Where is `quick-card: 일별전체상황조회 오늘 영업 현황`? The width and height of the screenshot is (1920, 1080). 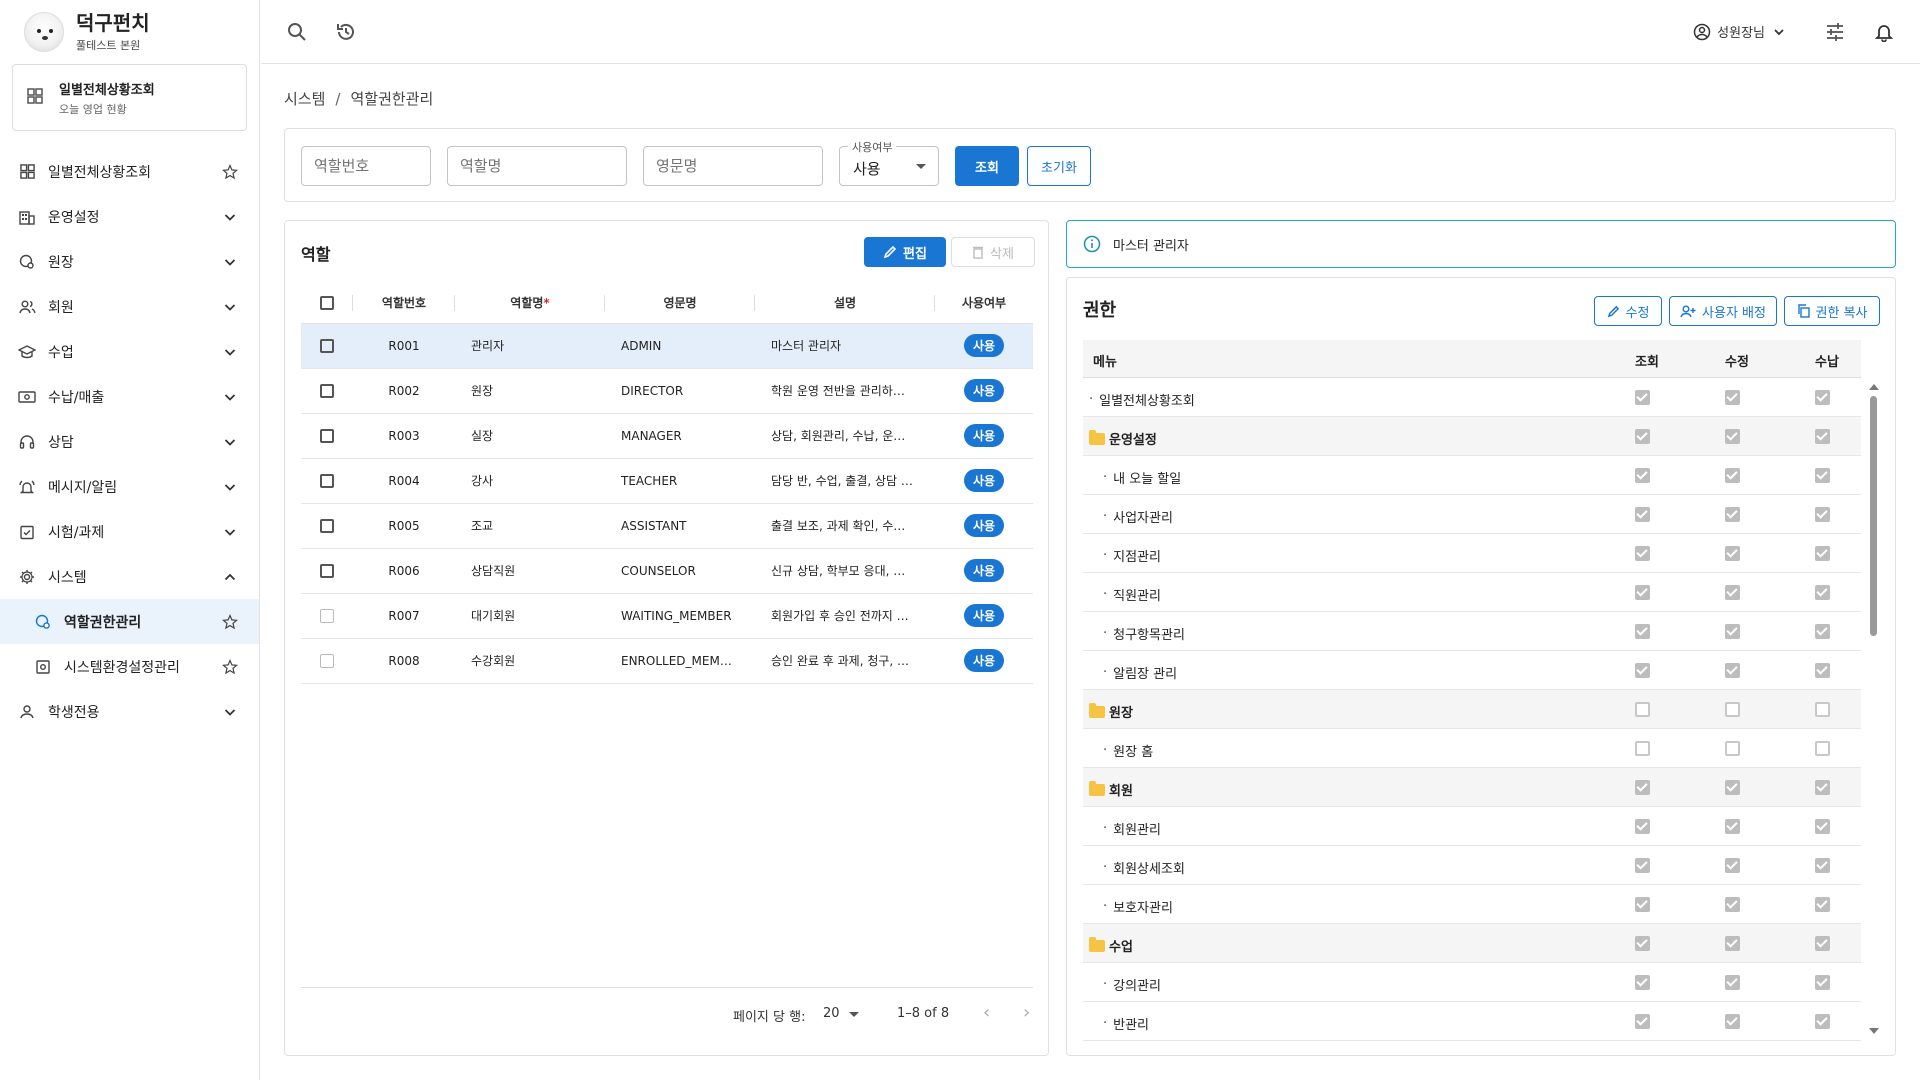
quick-card: 일별전체상황조회 오늘 영업 현황 is located at coordinates (129, 97).